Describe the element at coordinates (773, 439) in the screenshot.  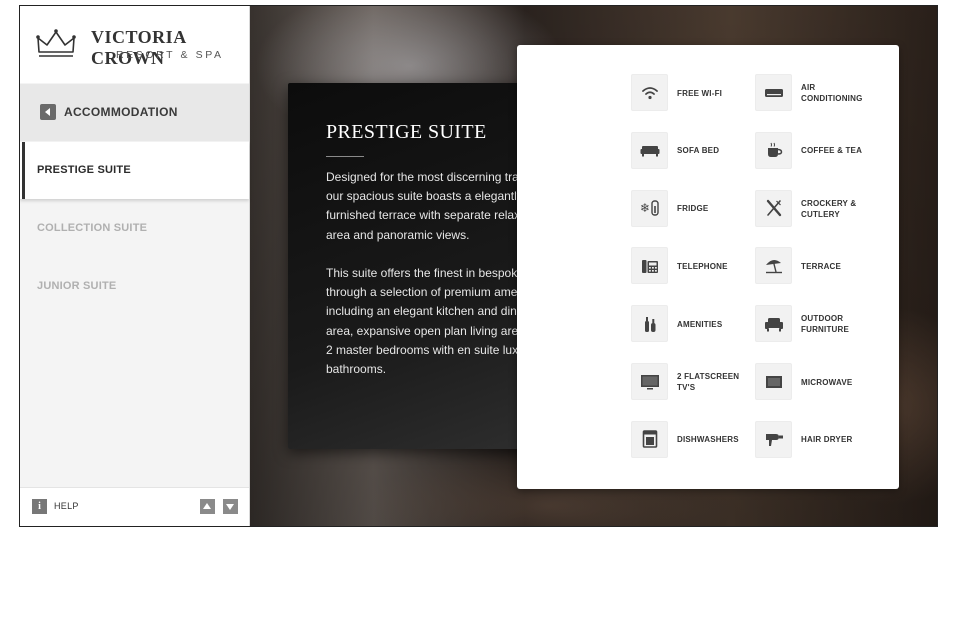
I see `hair-dryer-icon` at that location.